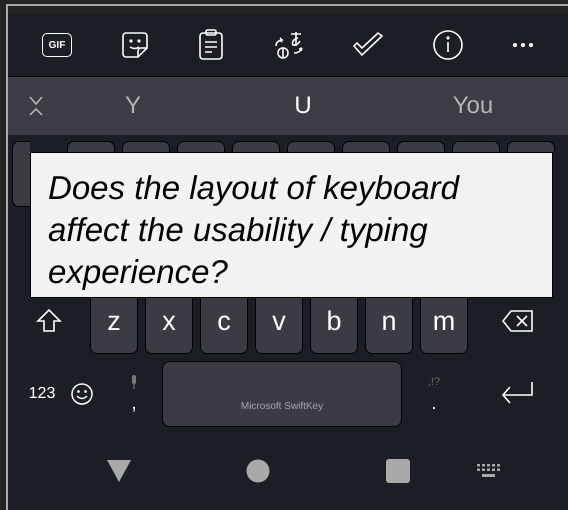 This screenshot has width=568, height=510. What do you see at coordinates (211, 45) in the screenshot?
I see `clipboard-icon` at bounding box center [211, 45].